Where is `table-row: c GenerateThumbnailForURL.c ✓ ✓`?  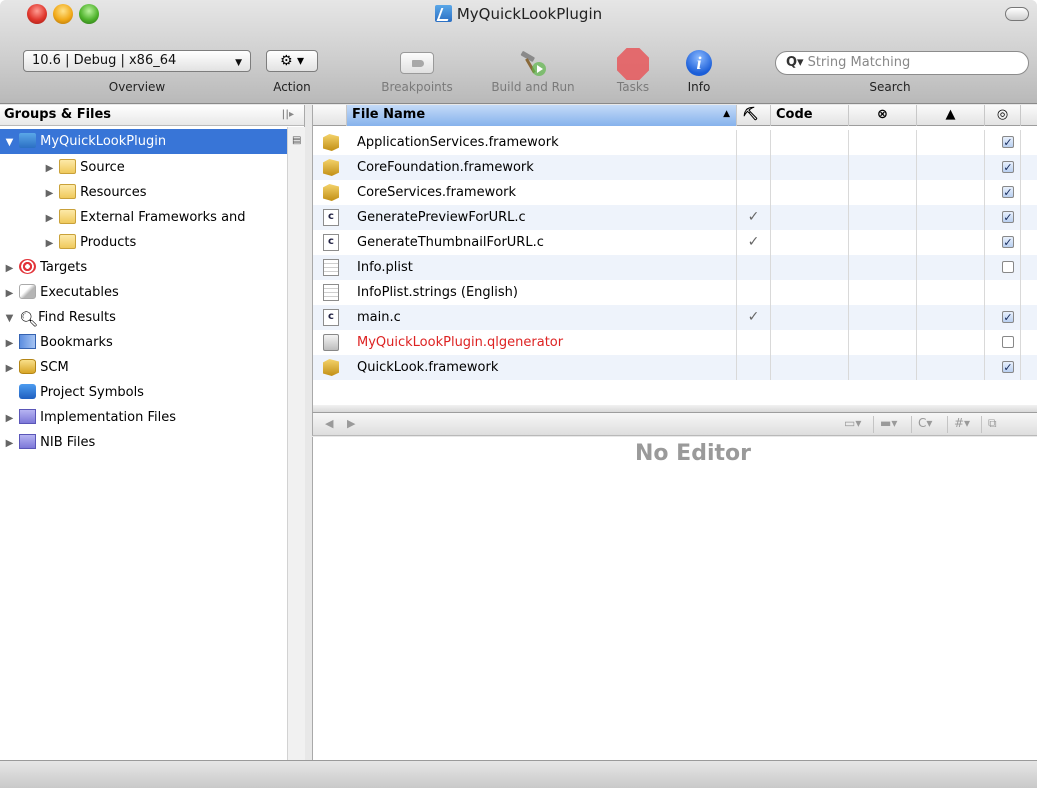 table-row: c GenerateThumbnailForURL.c ✓ ✓ is located at coordinates (675, 242).